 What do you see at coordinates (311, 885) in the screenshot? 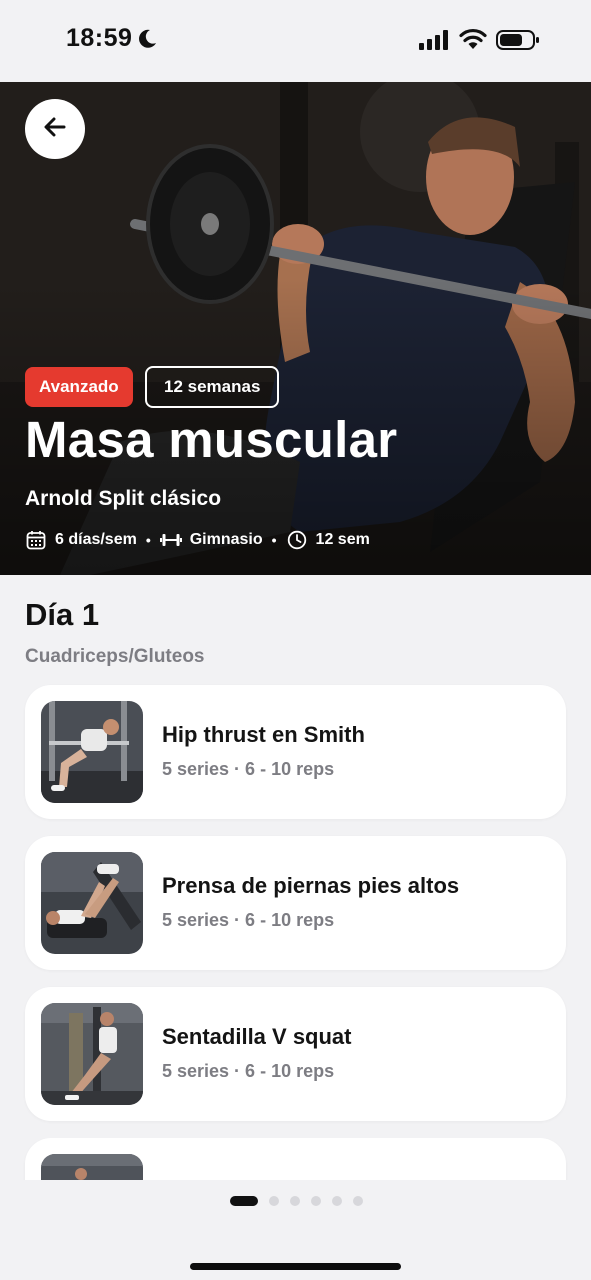
I see `exercise-name: Prensa de piernas pies altos` at bounding box center [311, 885].